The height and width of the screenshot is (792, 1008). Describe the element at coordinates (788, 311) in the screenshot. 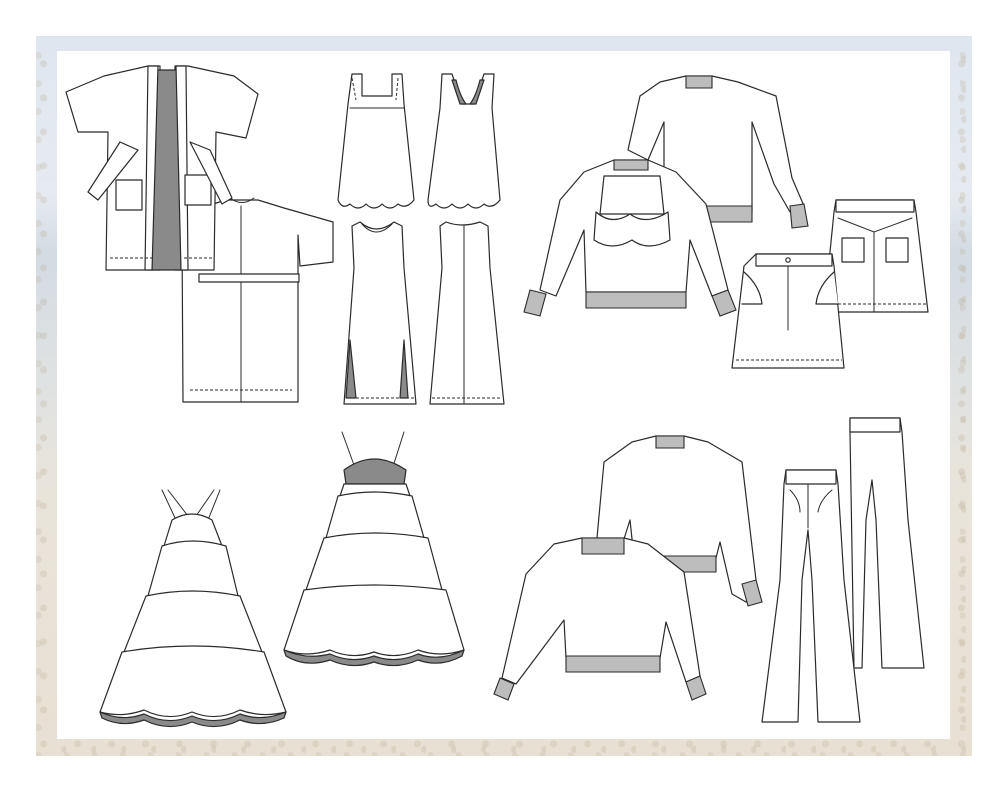

I see `denim-skirt-front-icon` at that location.